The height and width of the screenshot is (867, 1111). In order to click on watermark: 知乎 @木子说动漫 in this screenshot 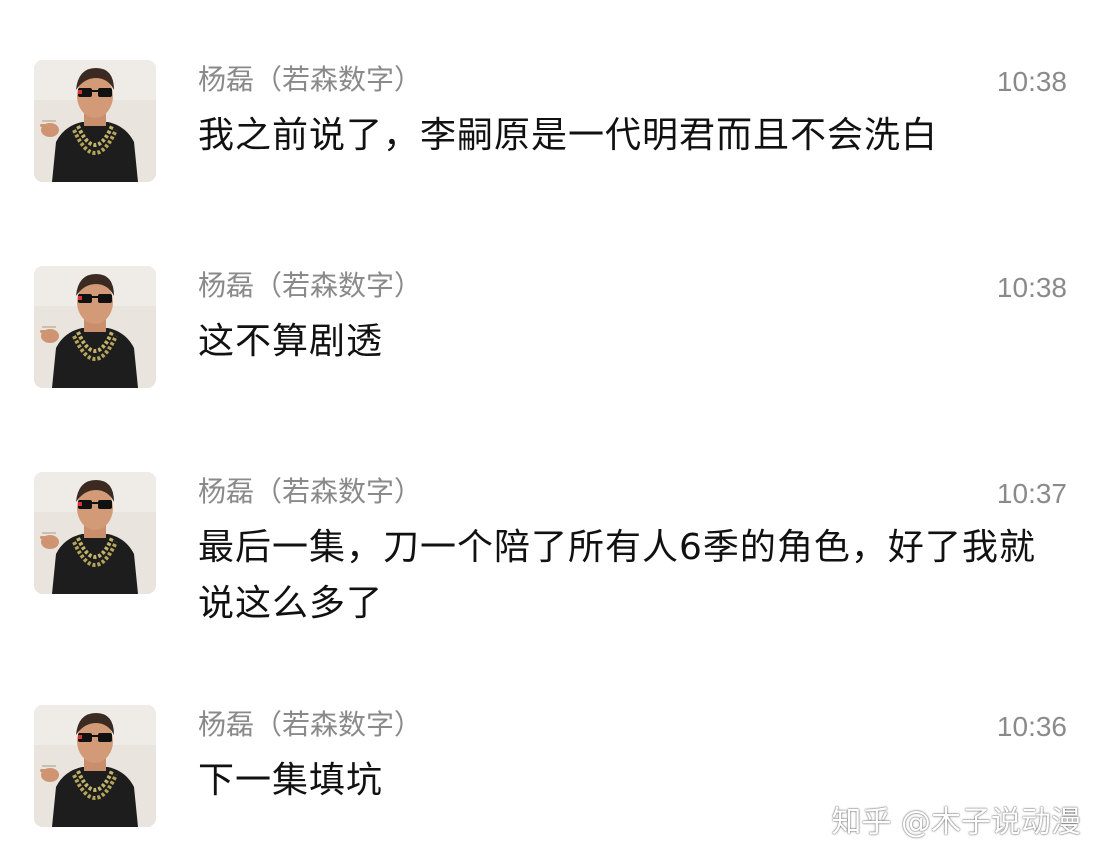, I will do `click(956, 822)`.